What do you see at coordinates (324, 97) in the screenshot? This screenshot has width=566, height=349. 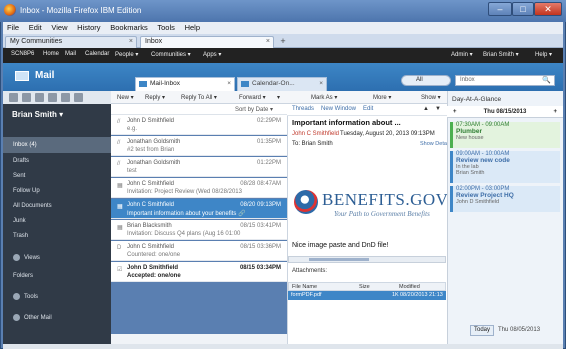 I see `mark-as-button: Mark As ▾` at bounding box center [324, 97].